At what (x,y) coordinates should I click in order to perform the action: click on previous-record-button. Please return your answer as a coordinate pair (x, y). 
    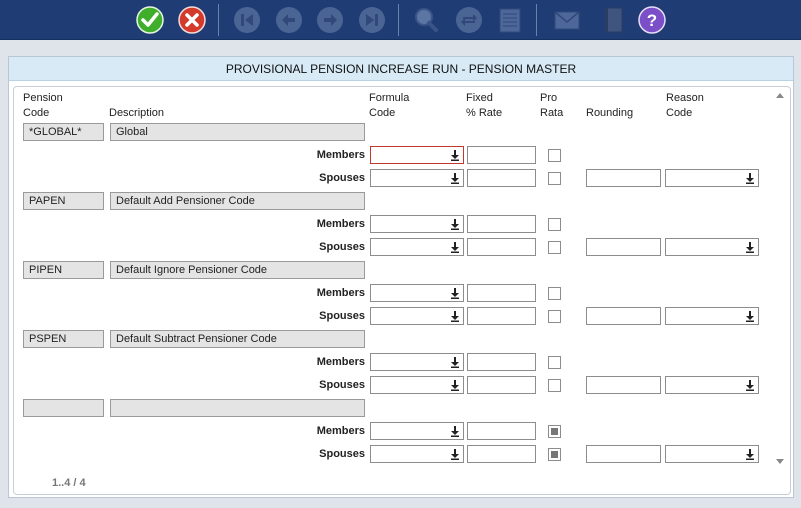
    Looking at the image, I should click on (289, 20).